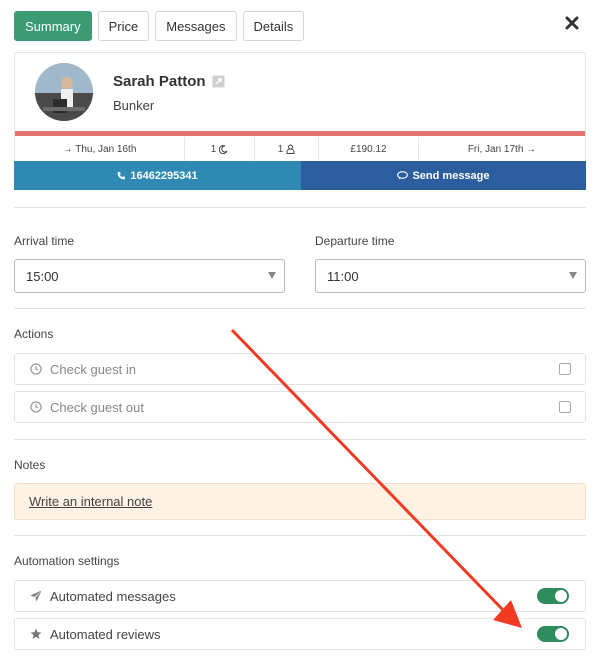 Image resolution: width=600 pixels, height=661 pixels. What do you see at coordinates (565, 369) in the screenshot?
I see `check-in-checkbox` at bounding box center [565, 369].